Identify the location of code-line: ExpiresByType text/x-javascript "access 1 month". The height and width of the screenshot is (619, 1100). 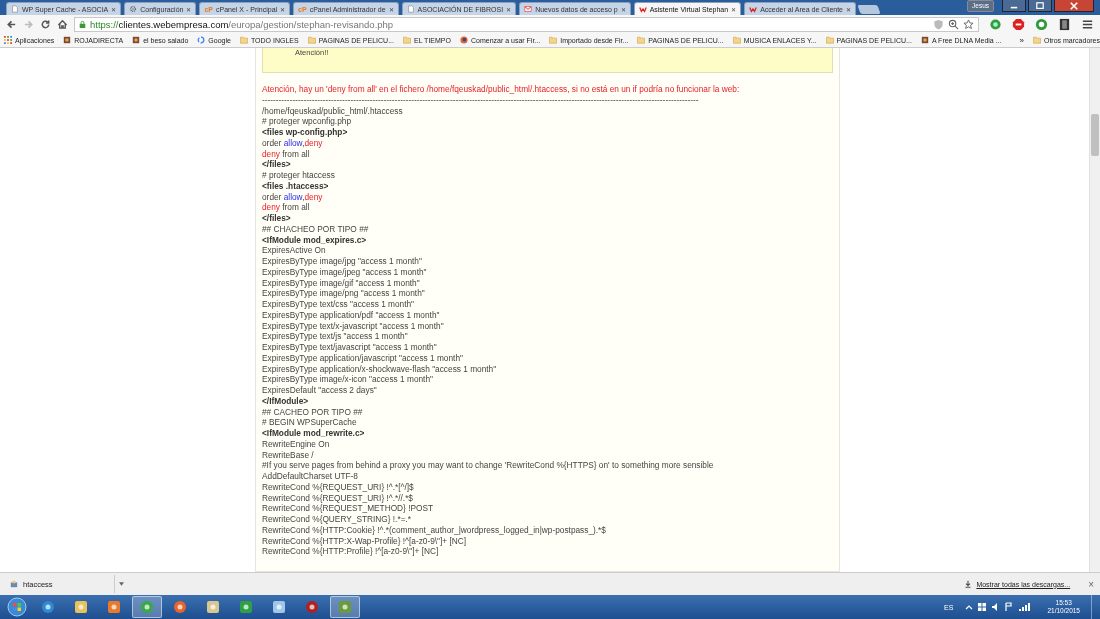
(353, 326).